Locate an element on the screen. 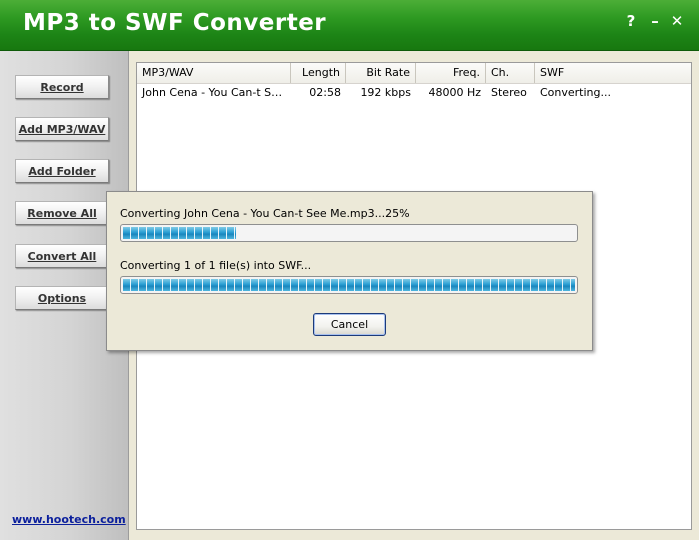  file-progress-bar is located at coordinates (349, 233).